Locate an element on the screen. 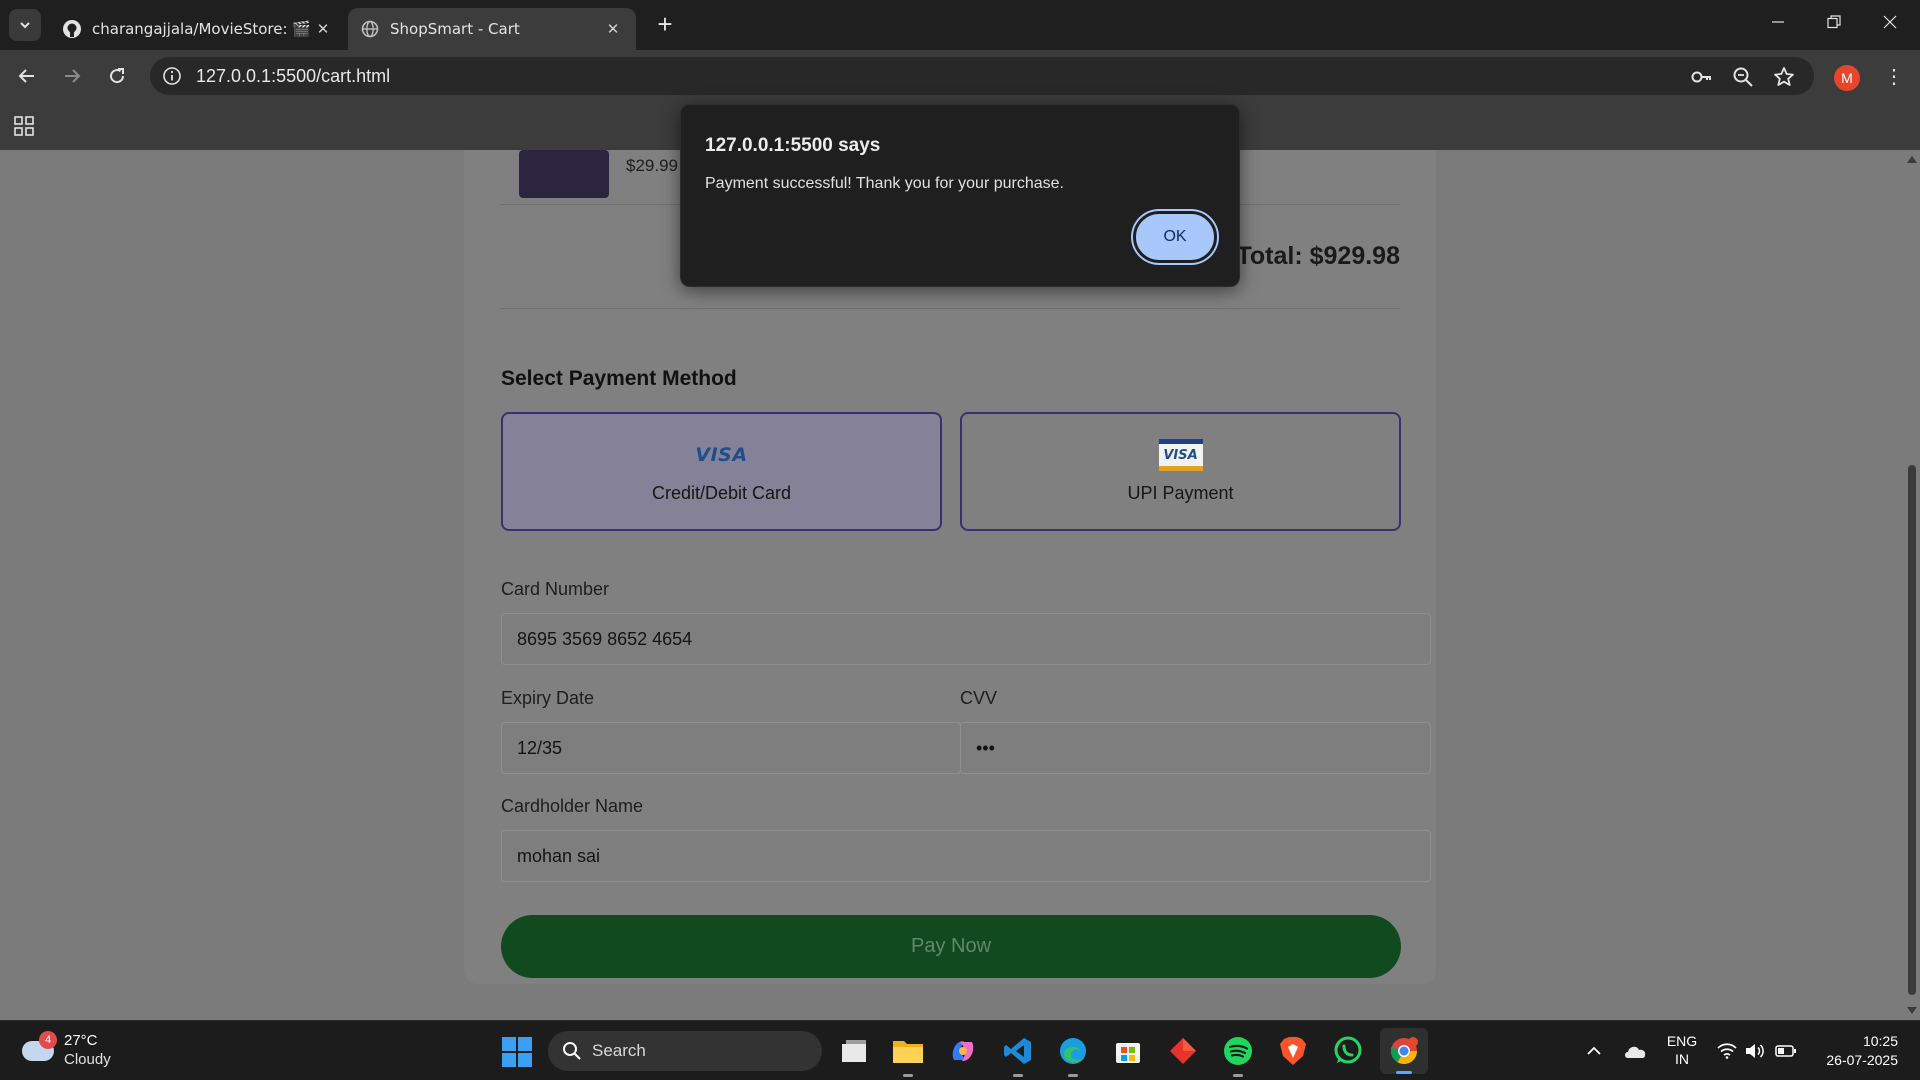  cart-item-image is located at coordinates (564, 174).